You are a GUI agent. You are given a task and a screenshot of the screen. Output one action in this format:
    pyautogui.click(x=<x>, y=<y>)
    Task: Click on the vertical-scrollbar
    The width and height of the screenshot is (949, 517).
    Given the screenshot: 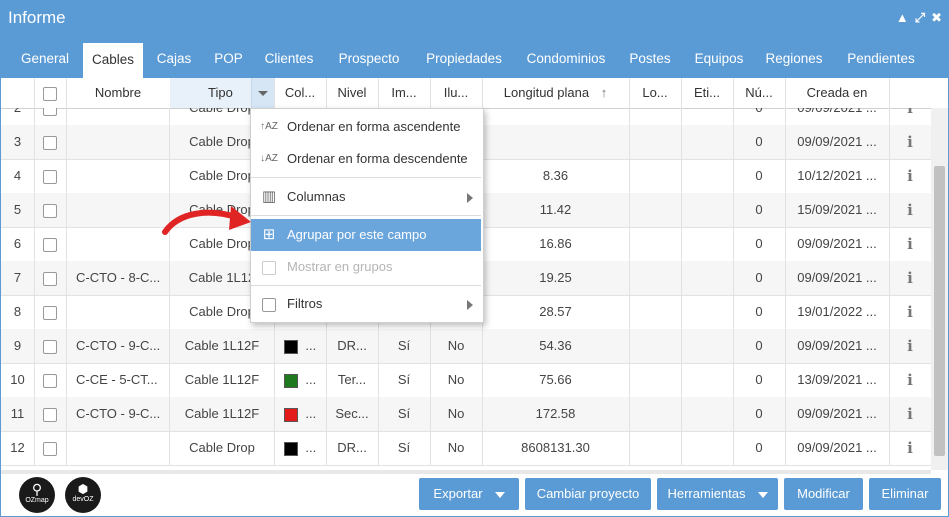 What is the action you would take?
    pyautogui.click(x=939, y=289)
    